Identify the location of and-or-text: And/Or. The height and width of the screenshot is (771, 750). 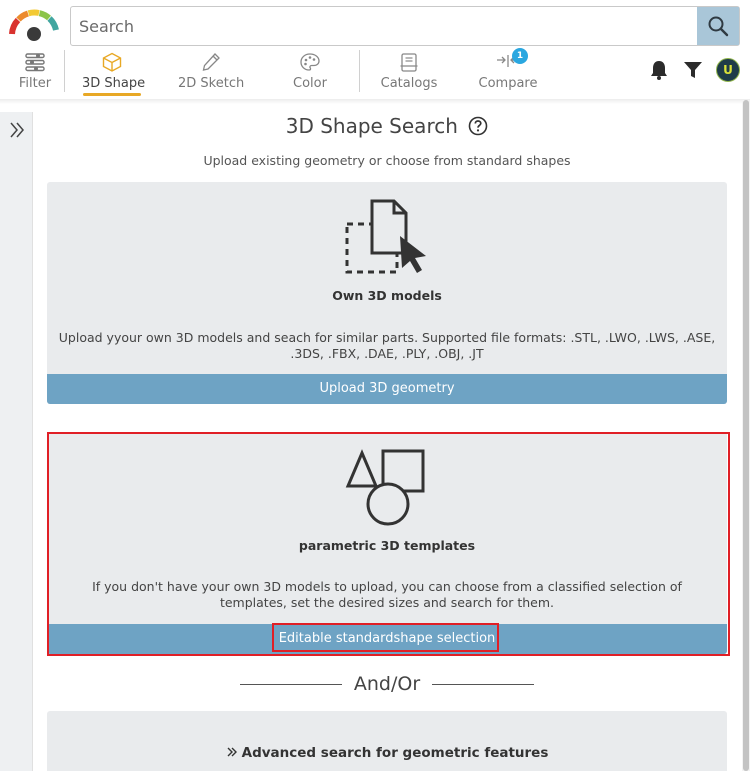
(387, 684).